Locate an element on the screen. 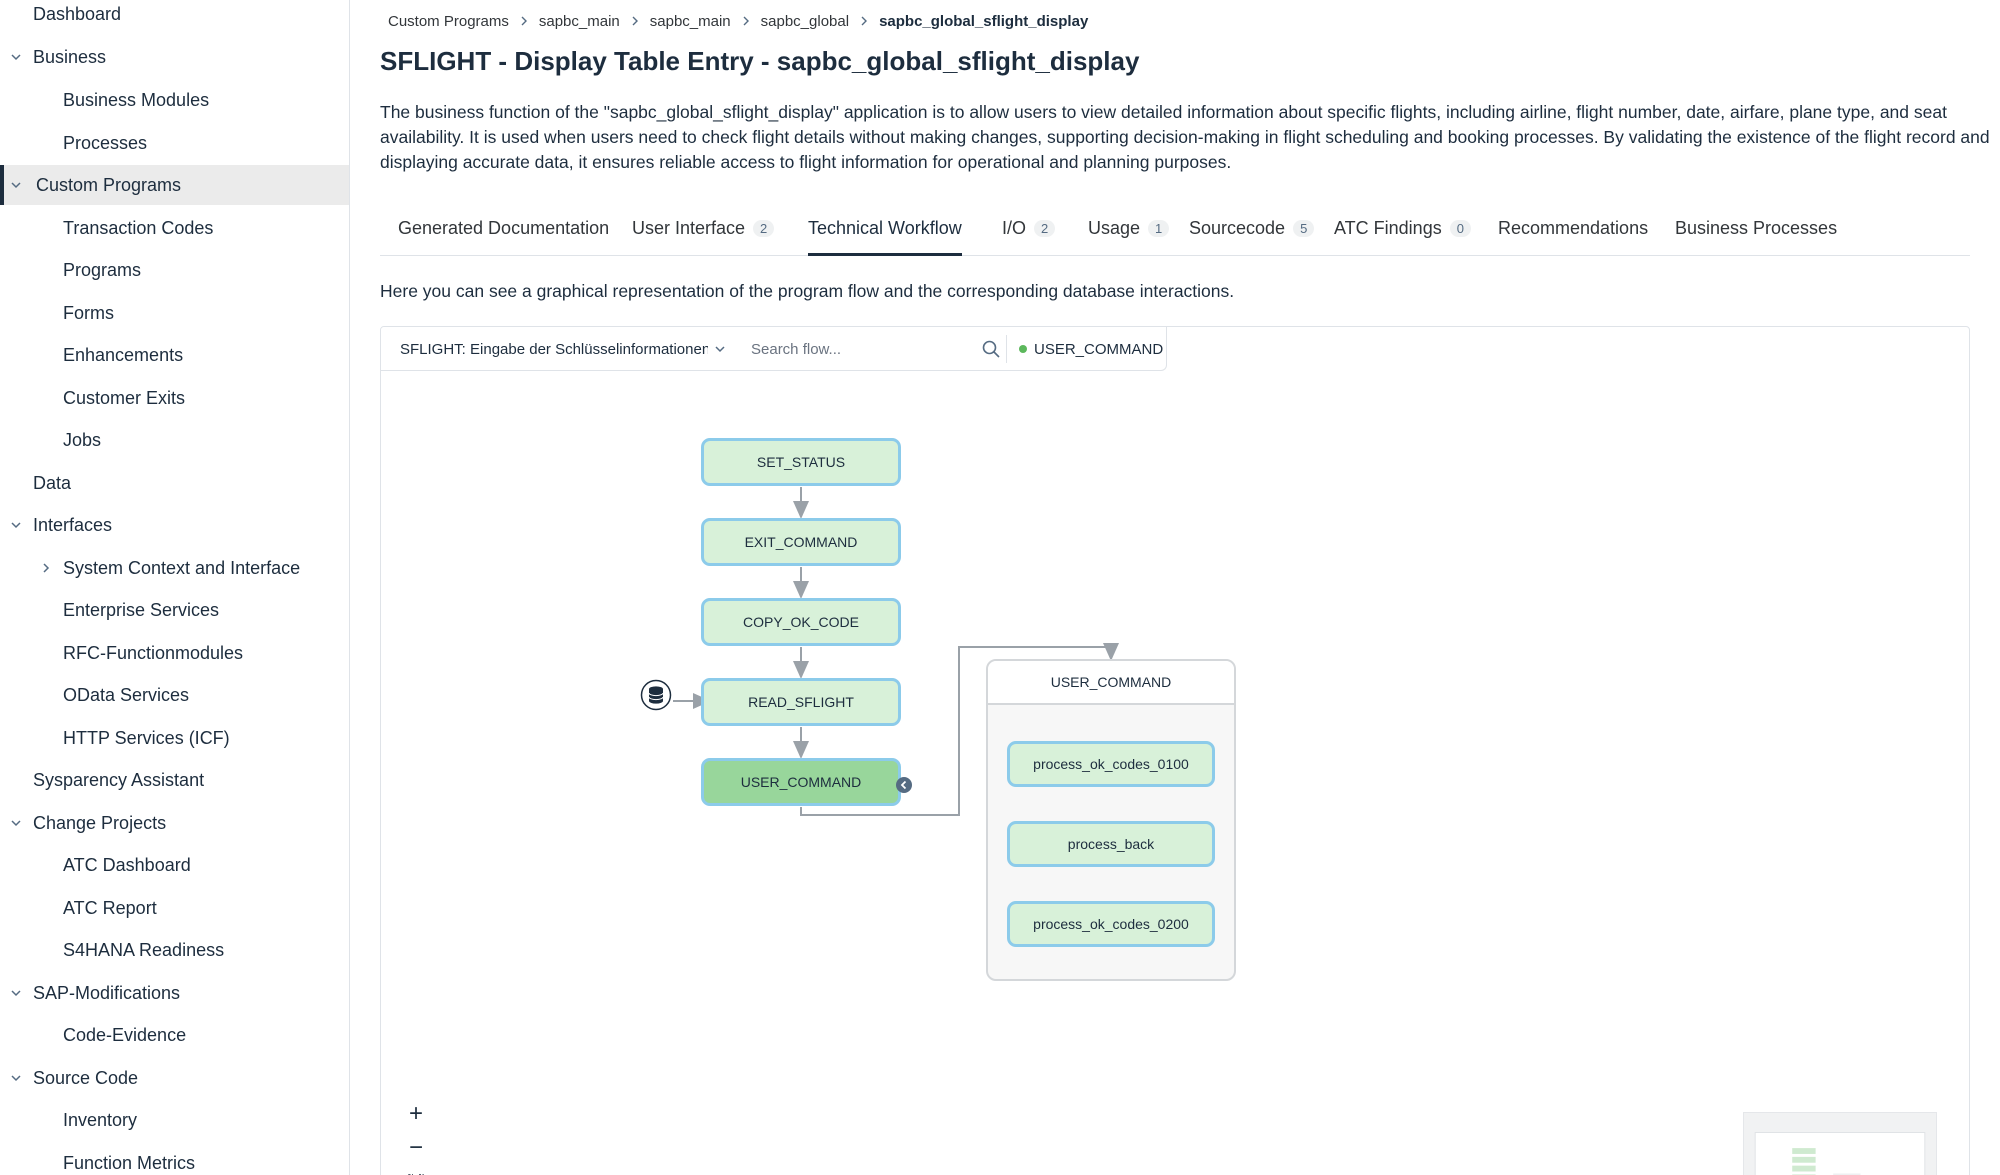 This screenshot has width=2000, height=1175. sidebar-item-atc-report: ATC Report is located at coordinates (174, 908).